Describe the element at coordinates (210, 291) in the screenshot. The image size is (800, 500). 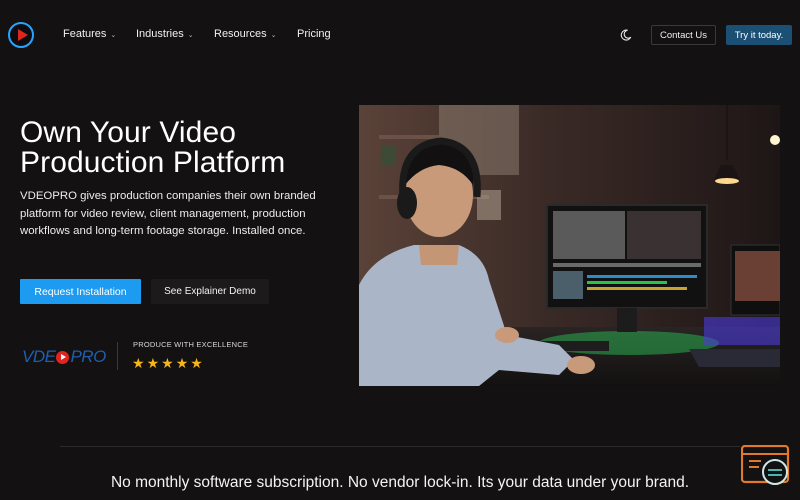
I see `explainer-demo-button: See Explainer Demo` at that location.